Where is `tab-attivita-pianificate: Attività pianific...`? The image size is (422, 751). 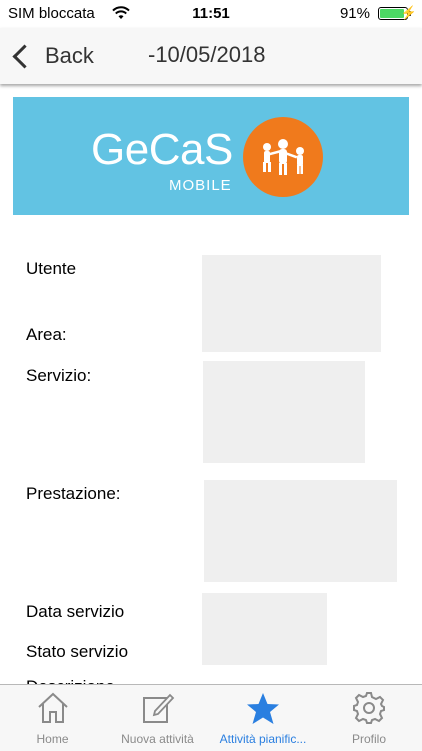
tab-attivita-pianificate: Attività pianific... is located at coordinates (263, 718).